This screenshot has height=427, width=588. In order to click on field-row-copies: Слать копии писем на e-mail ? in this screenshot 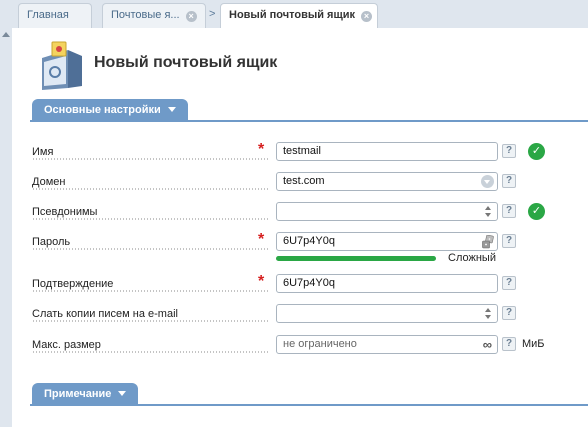, I will do `click(310, 314)`.